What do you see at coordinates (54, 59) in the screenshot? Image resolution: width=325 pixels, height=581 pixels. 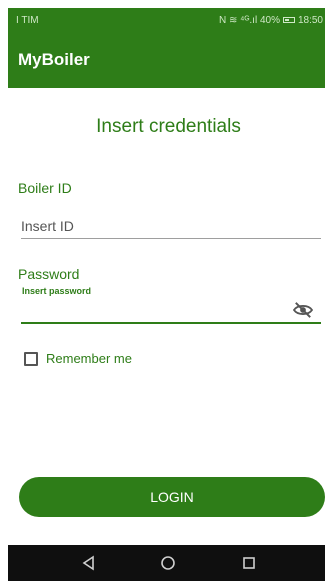 I see `app-title: MyBoiler` at bounding box center [54, 59].